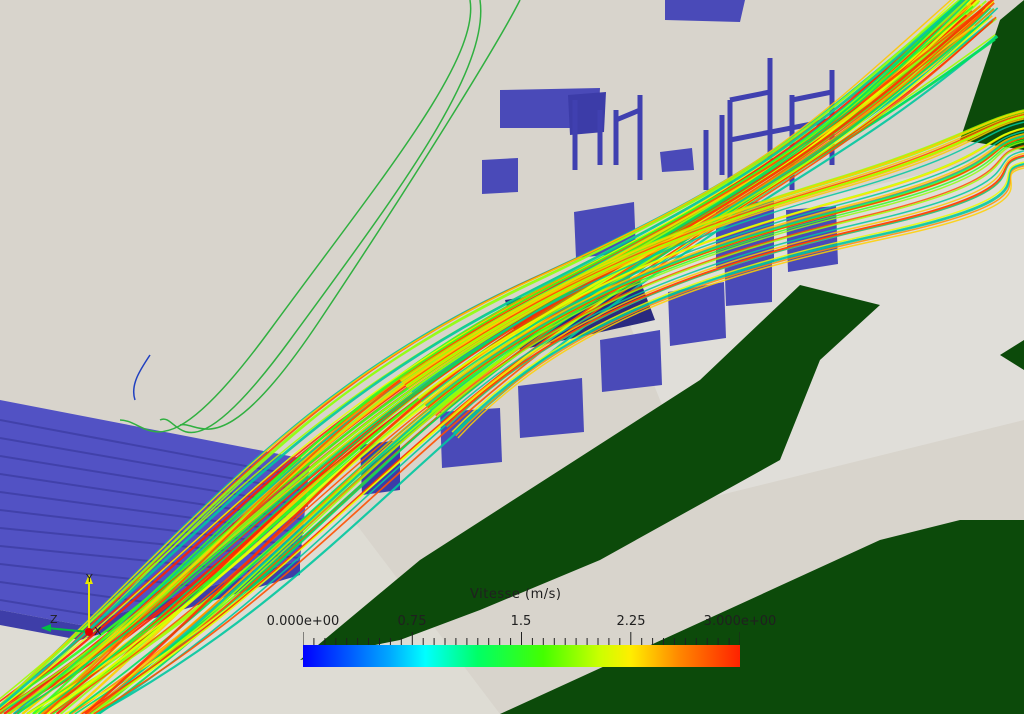 The width and height of the screenshot is (1024, 714). I want to click on colorbar-title: Vitesse (m/s), so click(516, 594).